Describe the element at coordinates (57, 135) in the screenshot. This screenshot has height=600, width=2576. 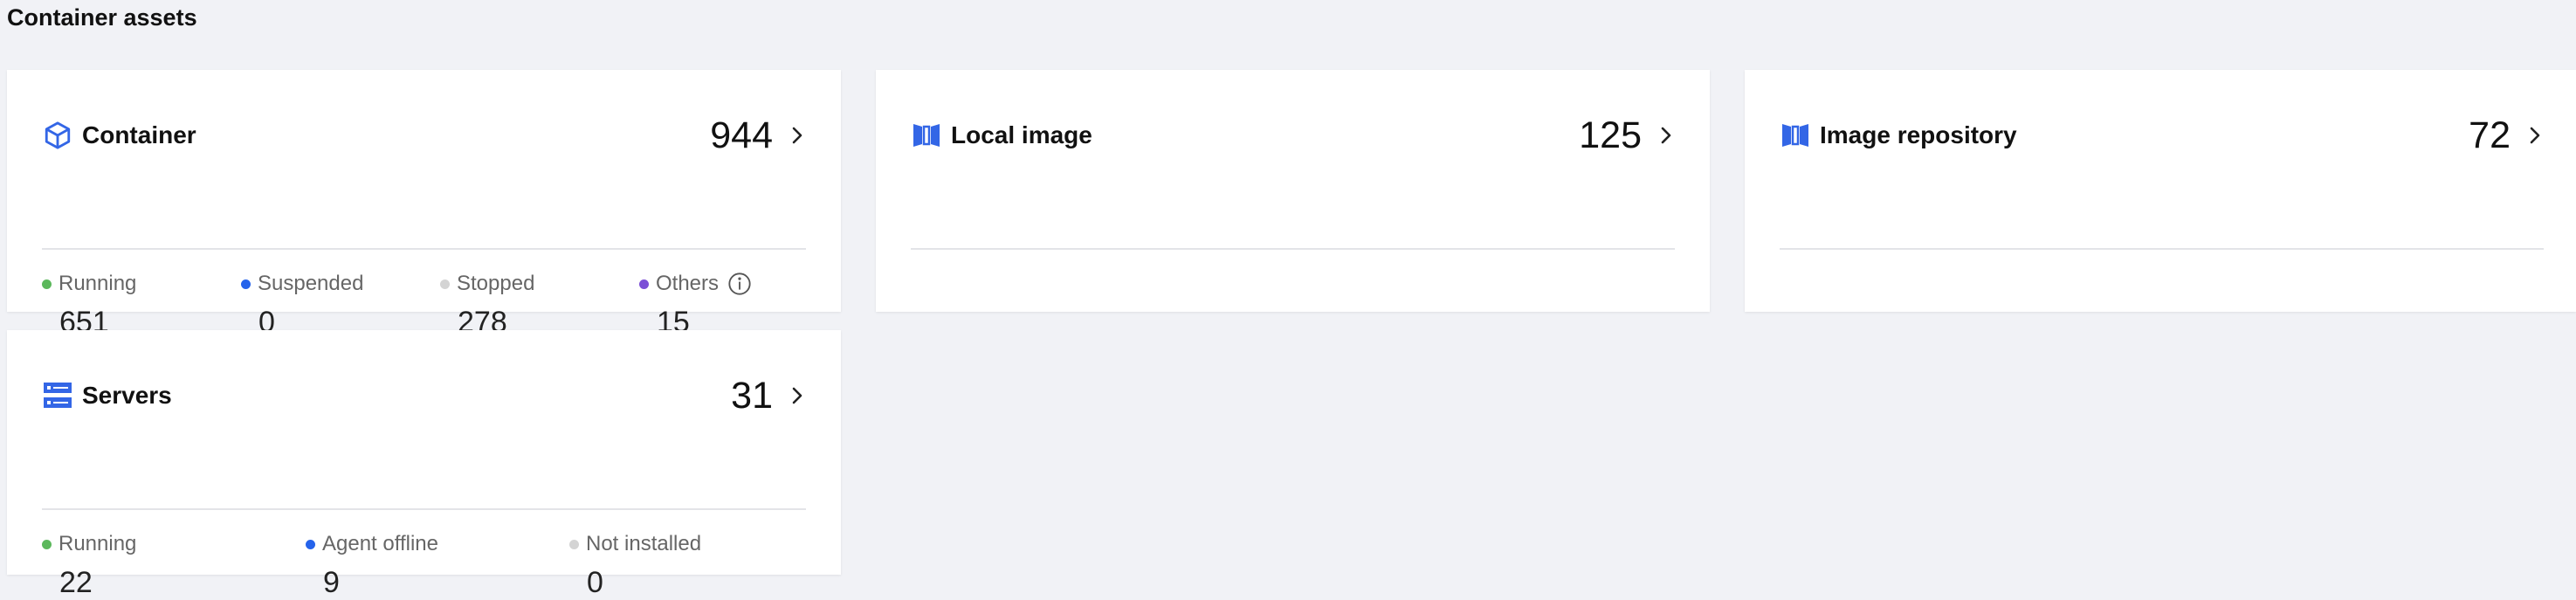
I see `cube-icon` at that location.